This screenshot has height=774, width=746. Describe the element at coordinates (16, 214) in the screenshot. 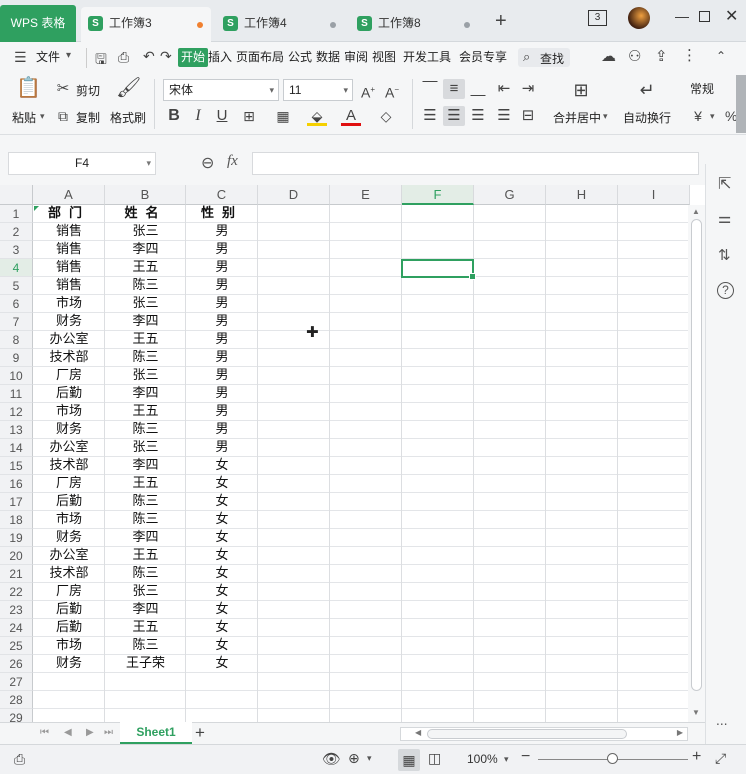

I see `row-header: 1` at that location.